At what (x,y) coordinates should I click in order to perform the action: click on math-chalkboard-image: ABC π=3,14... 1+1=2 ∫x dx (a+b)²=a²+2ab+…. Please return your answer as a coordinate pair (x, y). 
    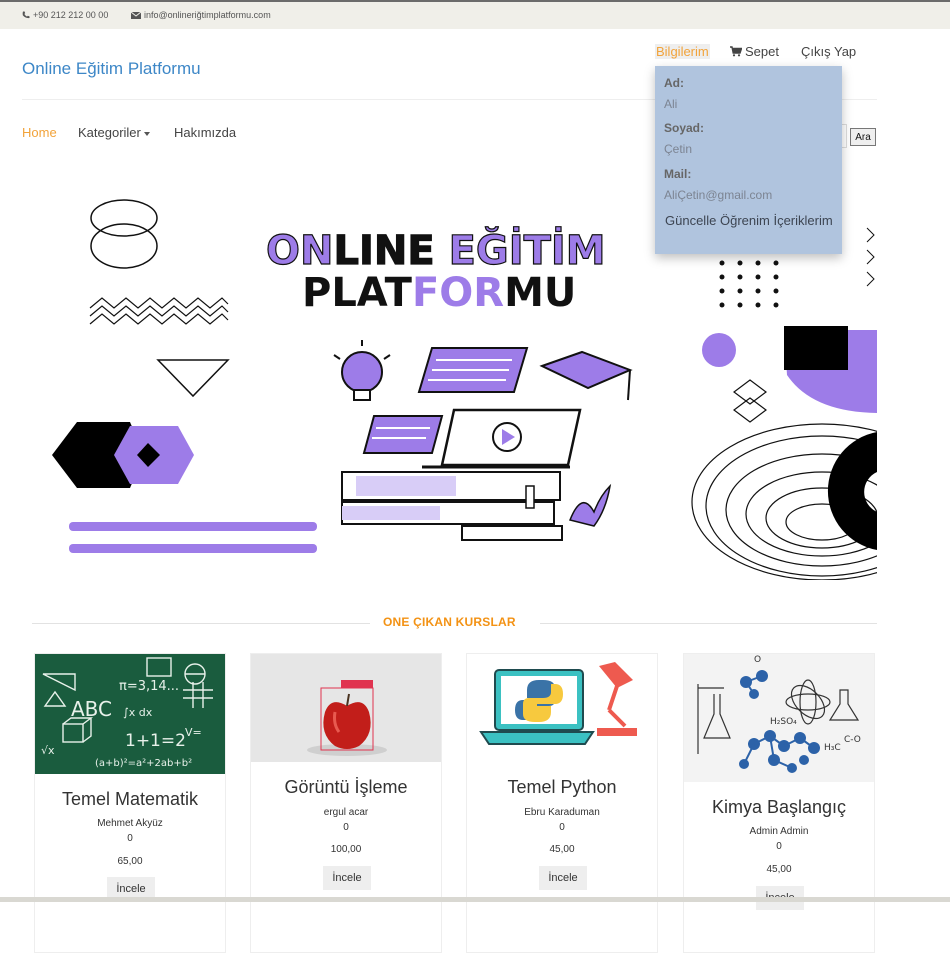
    Looking at the image, I should click on (130, 714).